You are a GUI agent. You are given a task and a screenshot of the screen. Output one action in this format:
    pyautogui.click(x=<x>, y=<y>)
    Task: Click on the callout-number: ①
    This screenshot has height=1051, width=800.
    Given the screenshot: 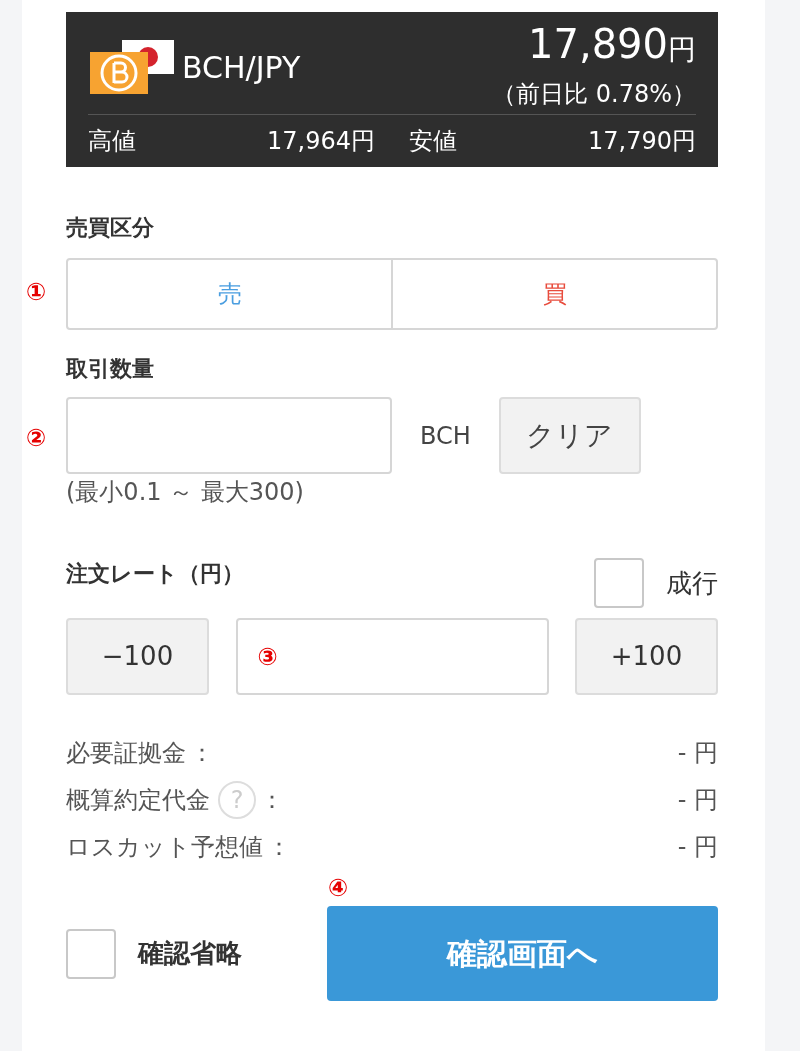 What is the action you would take?
    pyautogui.click(x=36, y=292)
    